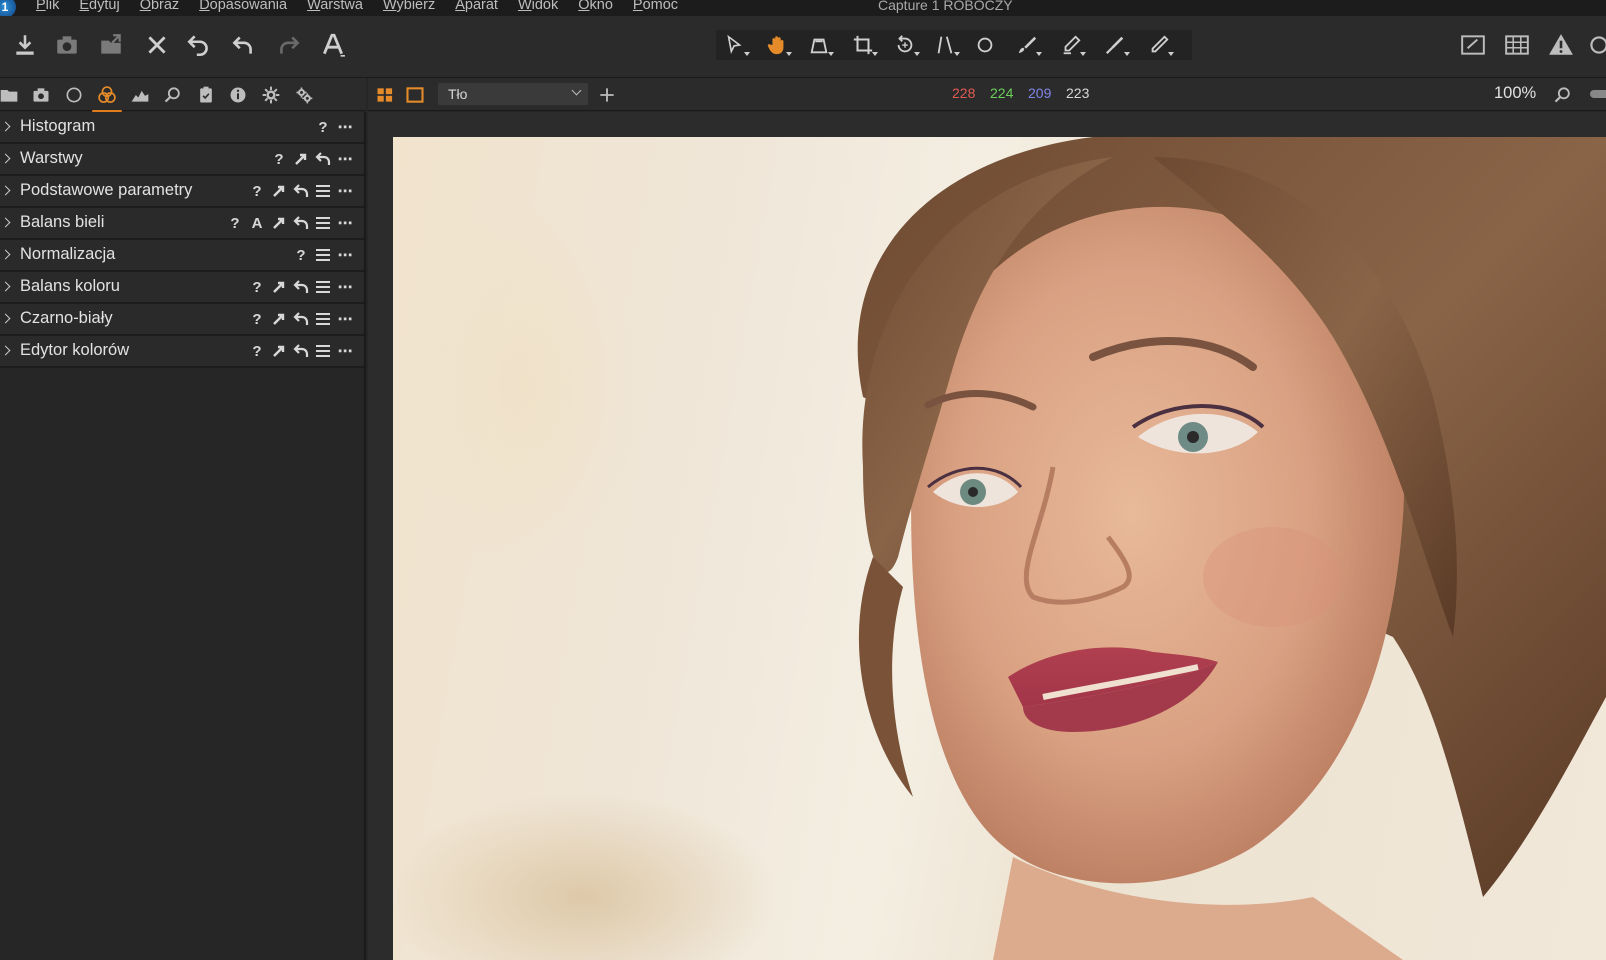 The image size is (1606, 960). I want to click on menu-plik: Plik, so click(47, 6).